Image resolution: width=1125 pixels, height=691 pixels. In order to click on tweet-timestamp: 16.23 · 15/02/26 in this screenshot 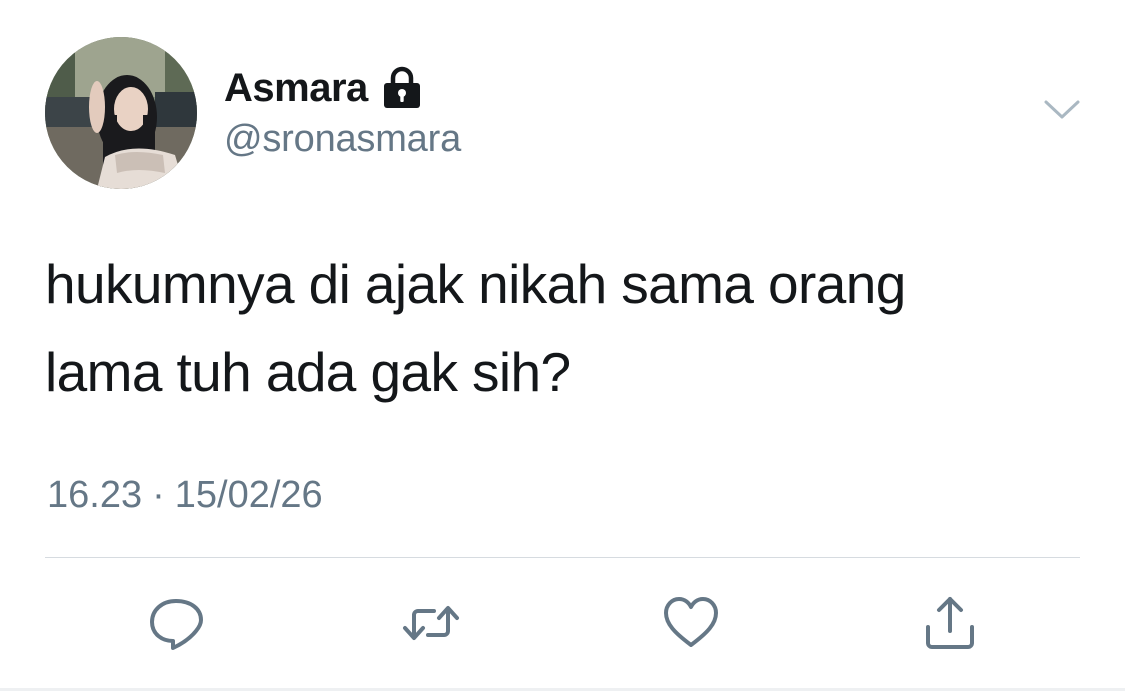, I will do `click(185, 495)`.